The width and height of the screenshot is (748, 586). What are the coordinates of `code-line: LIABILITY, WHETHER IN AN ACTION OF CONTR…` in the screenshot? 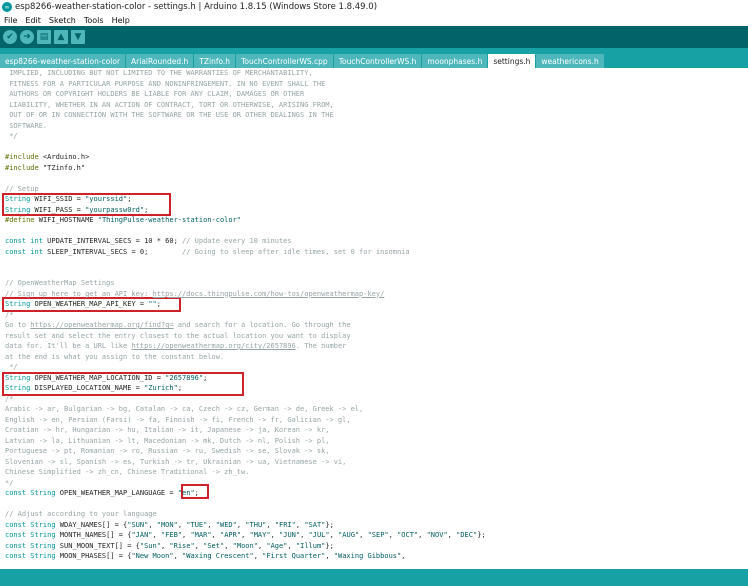 It's located at (169, 105).